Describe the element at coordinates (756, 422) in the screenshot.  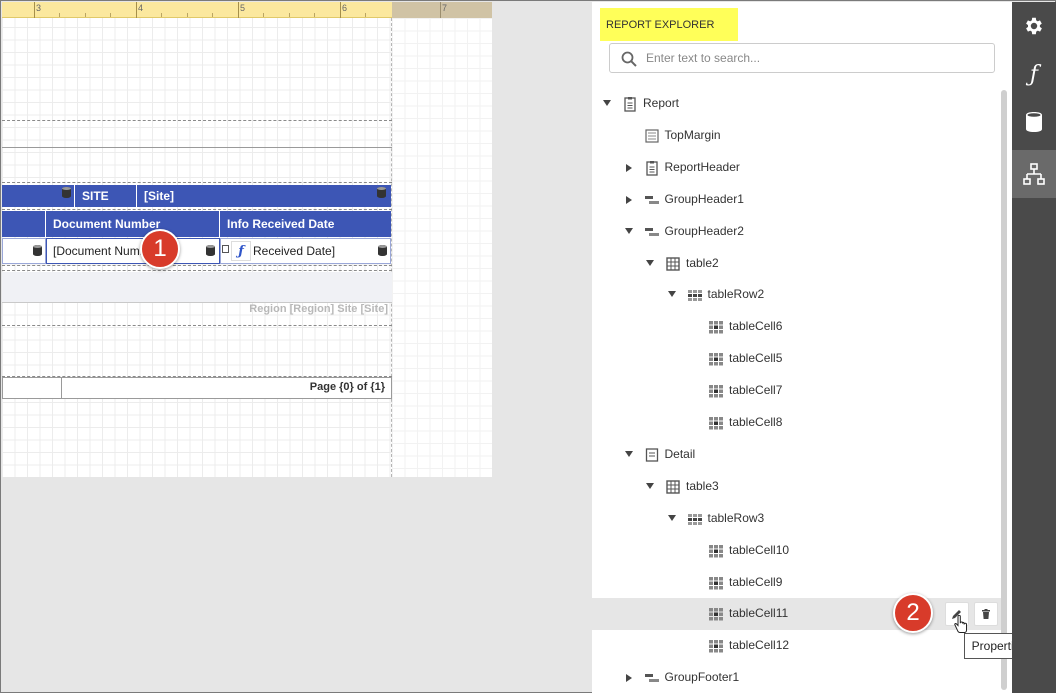
I see `tree-node-label: tableCell8` at that location.